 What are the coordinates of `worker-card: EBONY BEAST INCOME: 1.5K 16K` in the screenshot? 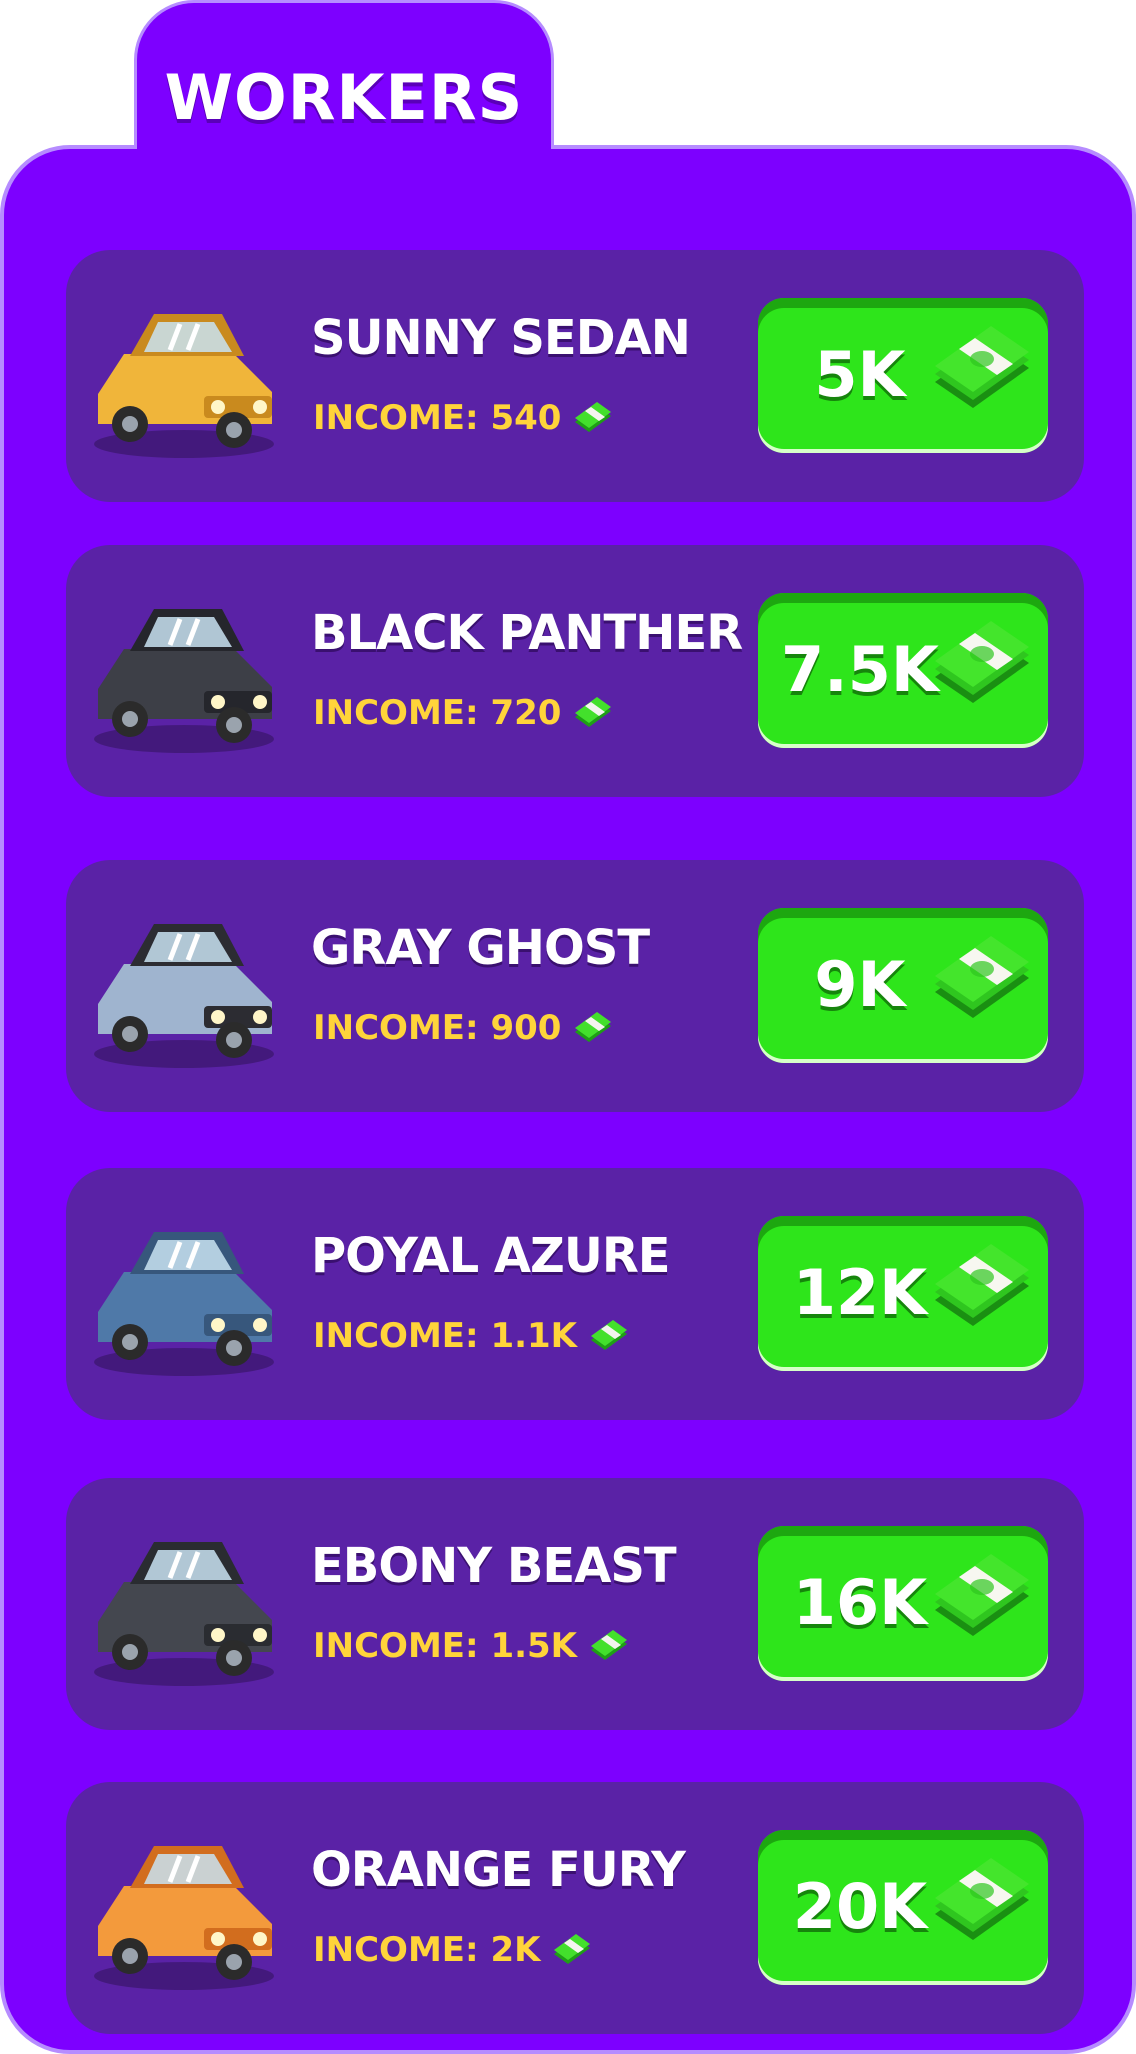 It's located at (575, 1604).